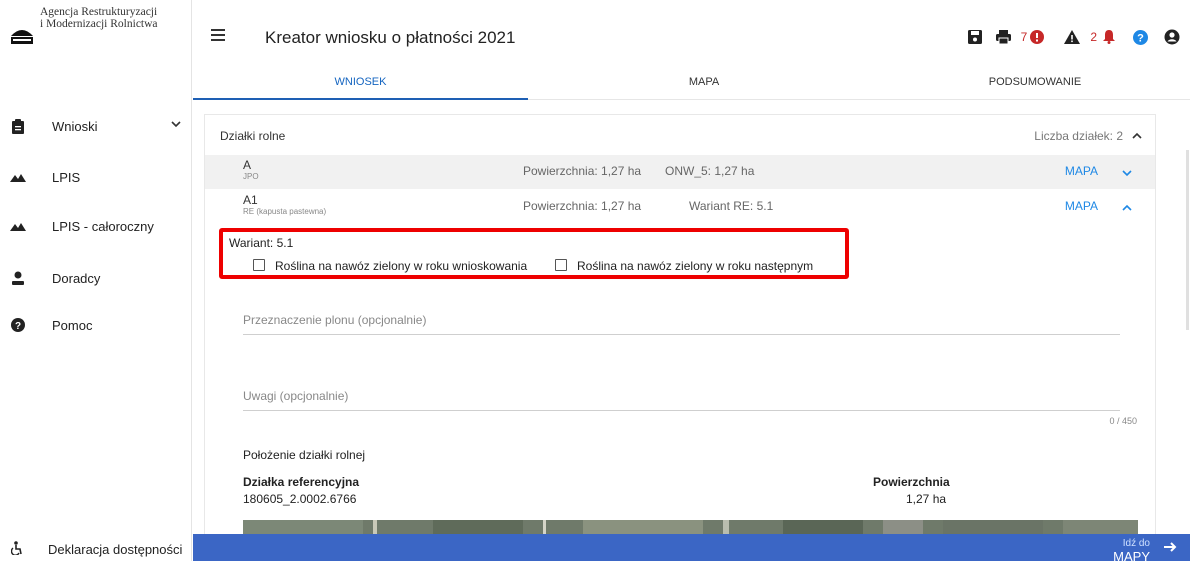 This screenshot has width=1190, height=561. I want to click on ref-parcel-value: 180605_2.0002.6766, so click(300, 499).